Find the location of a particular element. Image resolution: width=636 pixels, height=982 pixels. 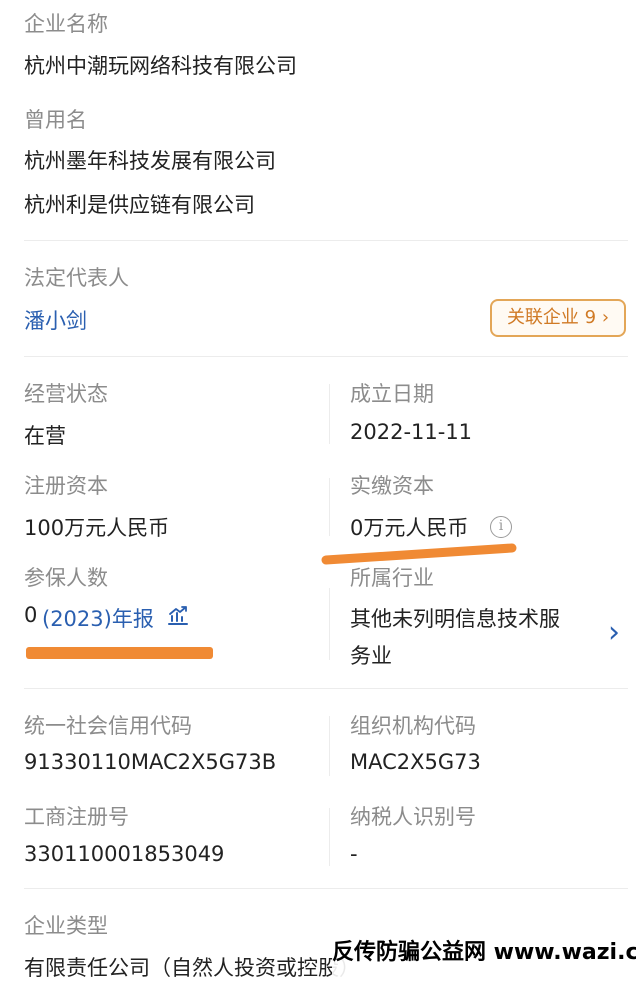

former-name-2: 杭州利是供应链有限公司 is located at coordinates (139, 205).